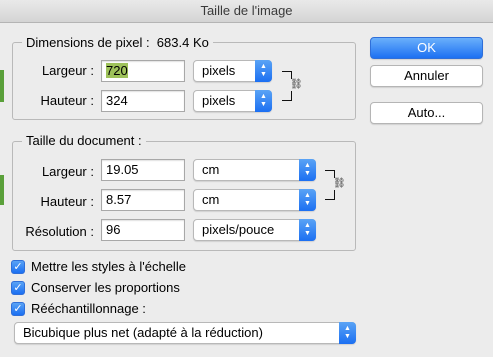 The width and height of the screenshot is (493, 357). Describe the element at coordinates (67, 171) in the screenshot. I see `doc-width-label: Largeur :` at that location.